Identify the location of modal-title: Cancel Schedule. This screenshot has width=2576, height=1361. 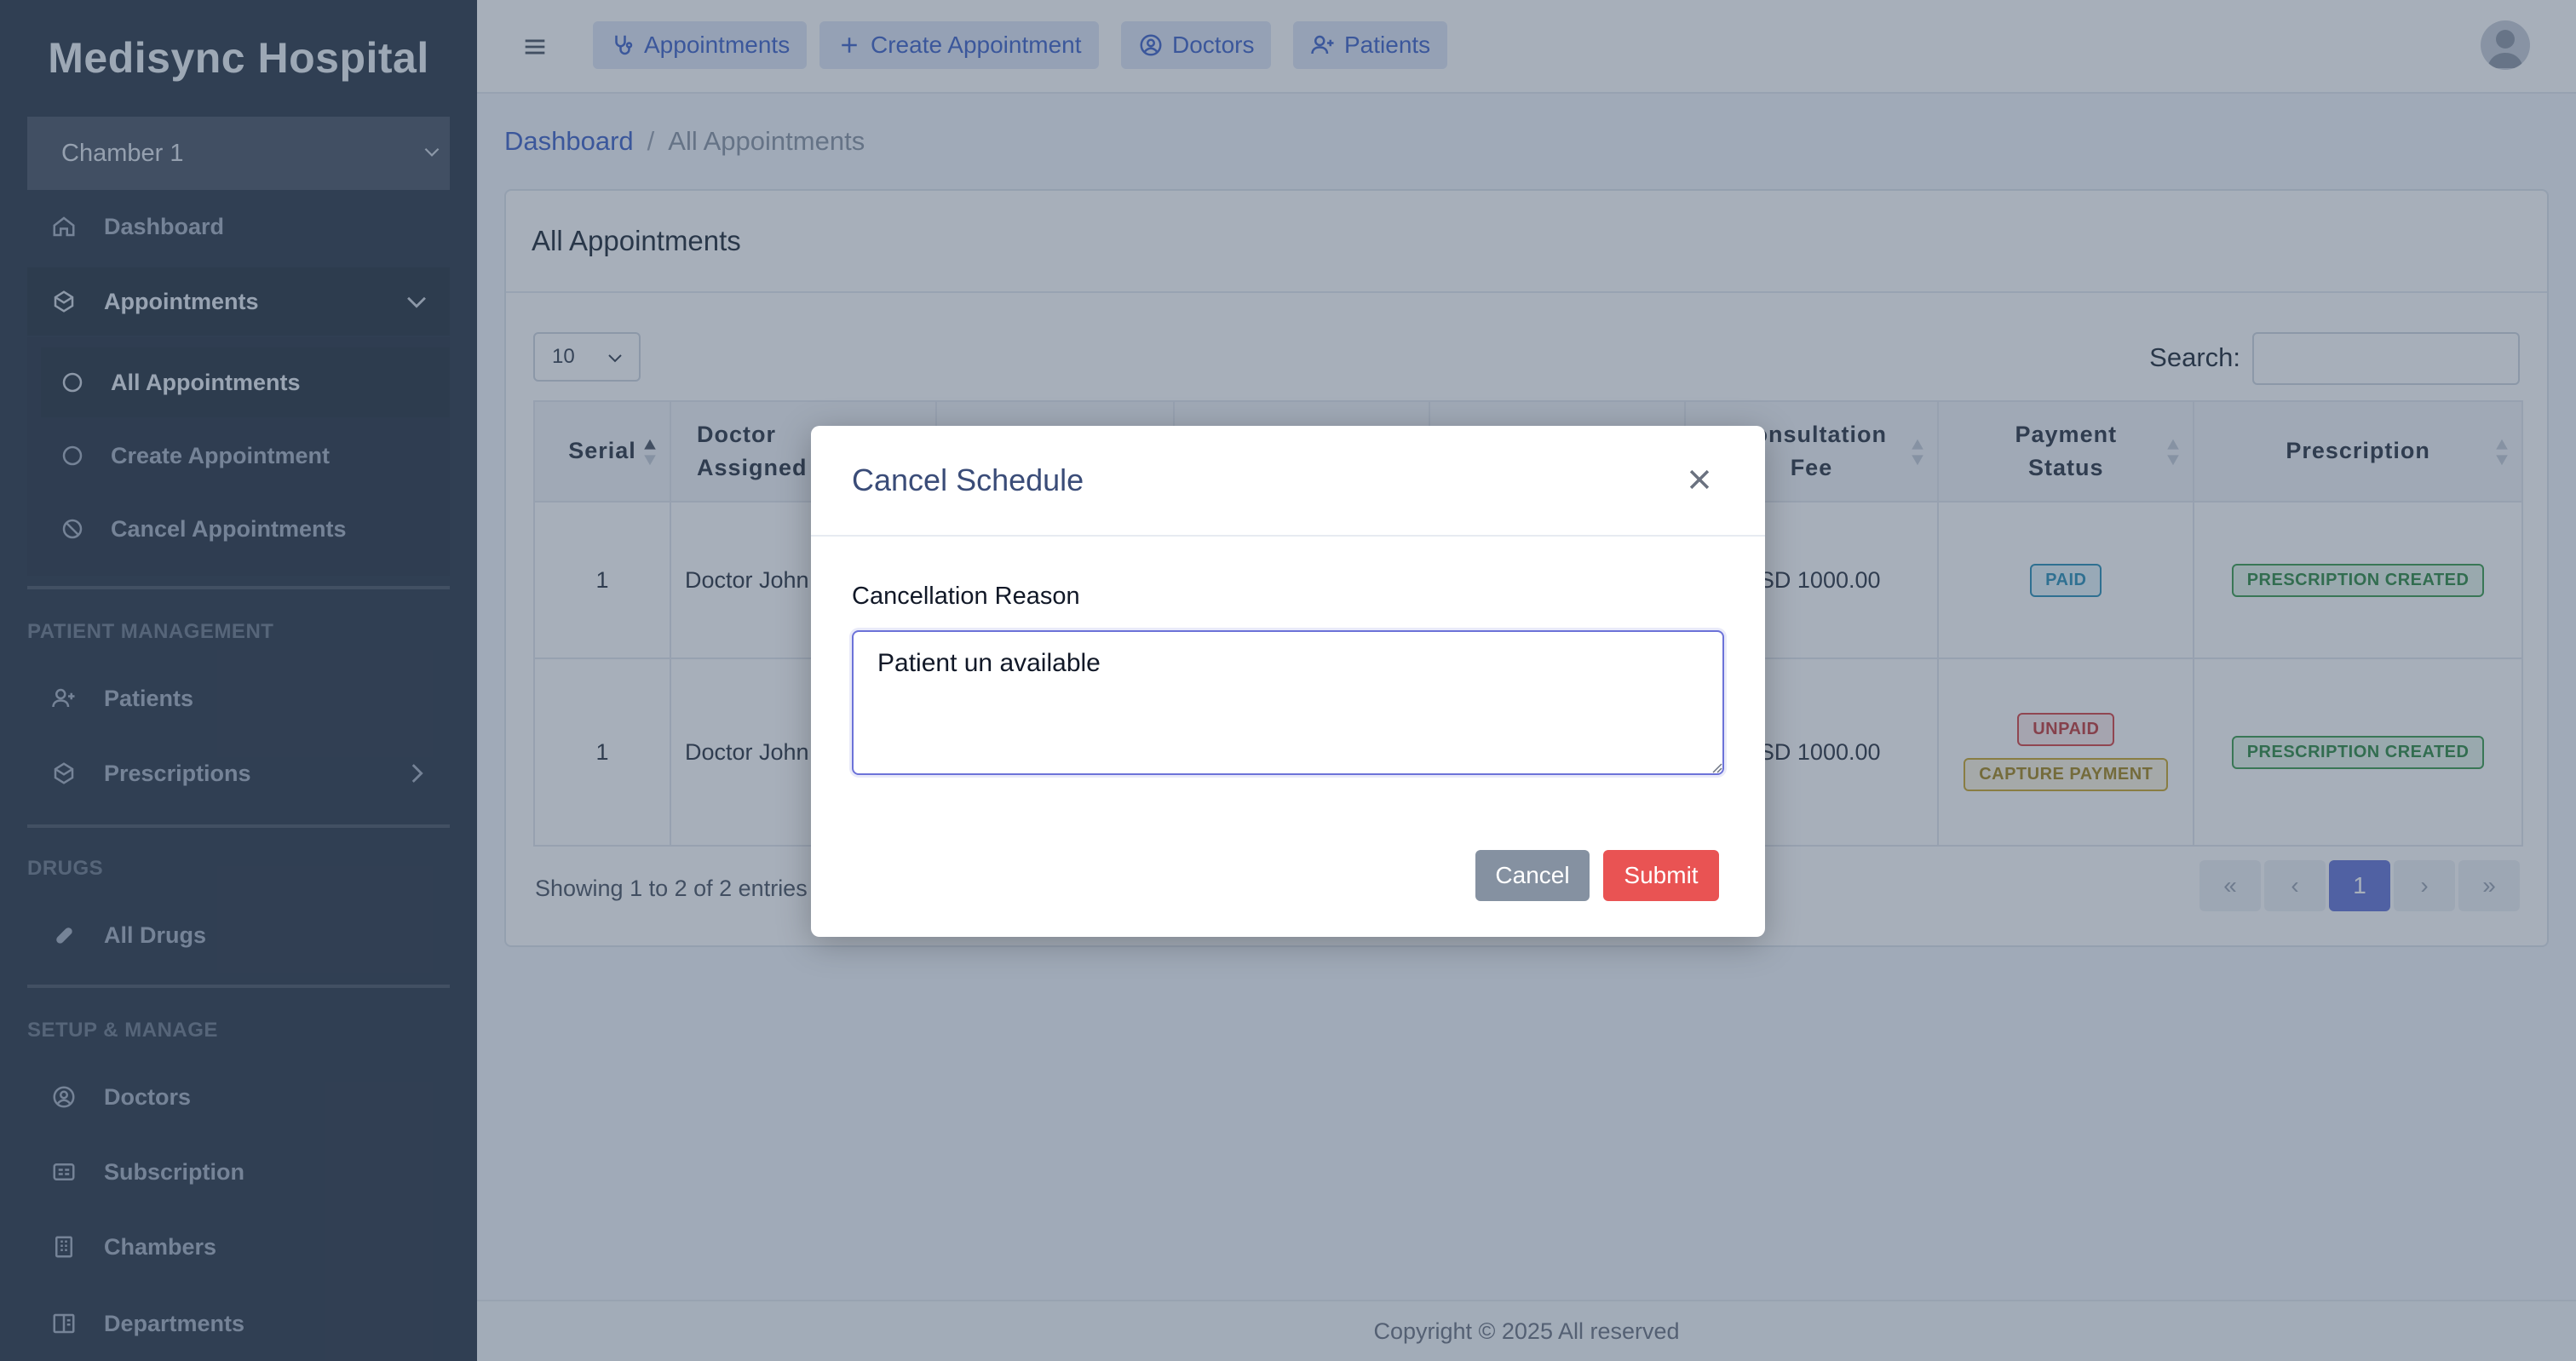
(1288, 482).